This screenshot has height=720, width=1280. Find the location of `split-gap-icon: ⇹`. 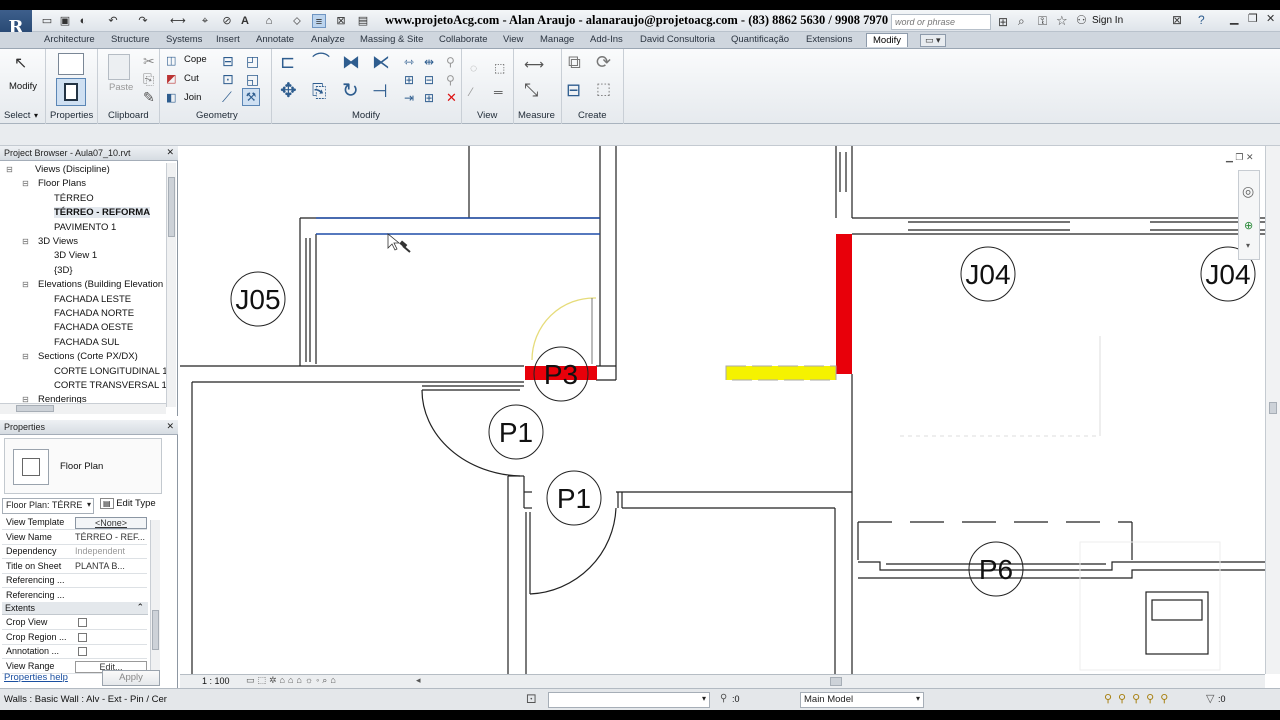

split-gap-icon: ⇹ is located at coordinates (429, 62).